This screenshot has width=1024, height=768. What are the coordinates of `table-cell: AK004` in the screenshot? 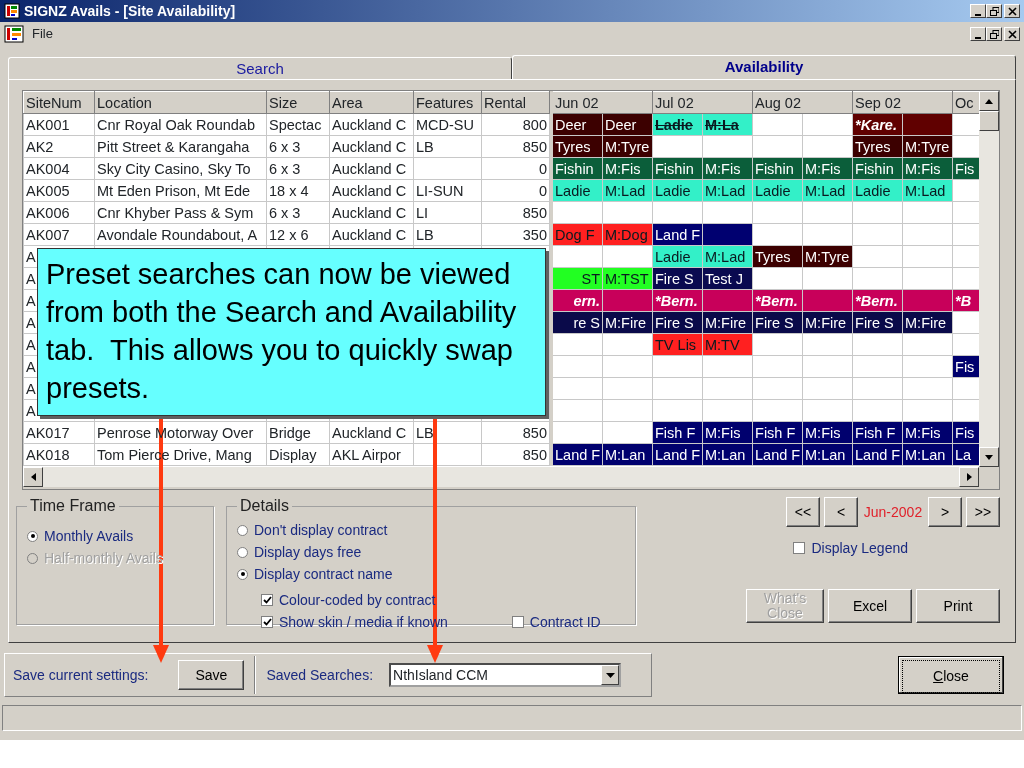 It's located at (59, 168).